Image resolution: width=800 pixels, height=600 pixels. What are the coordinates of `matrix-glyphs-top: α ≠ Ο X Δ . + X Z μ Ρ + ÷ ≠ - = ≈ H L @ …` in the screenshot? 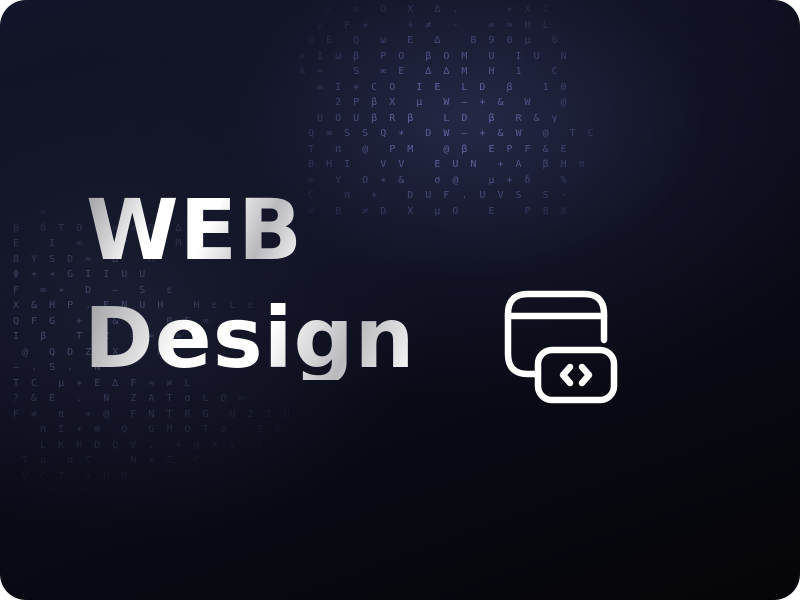 It's located at (448, 110).